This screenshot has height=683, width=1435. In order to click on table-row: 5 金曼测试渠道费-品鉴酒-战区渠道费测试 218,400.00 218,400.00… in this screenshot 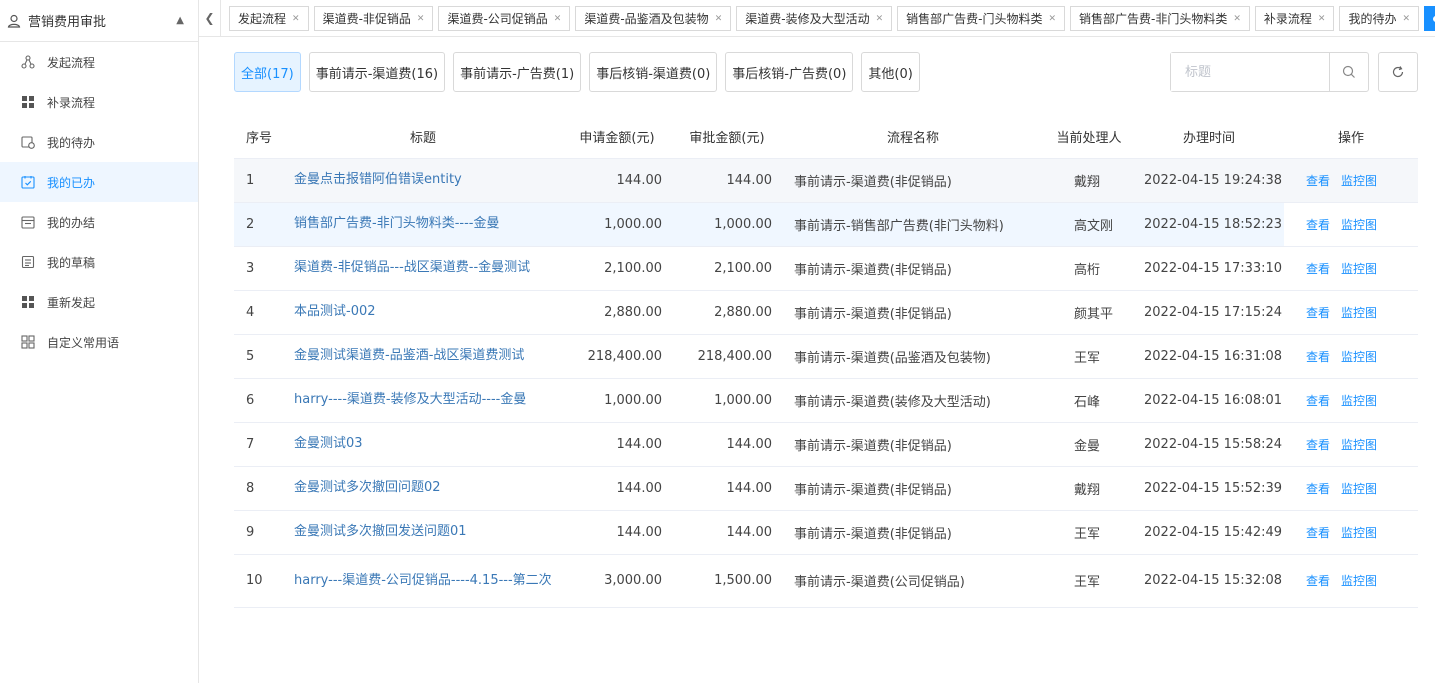, I will do `click(826, 355)`.